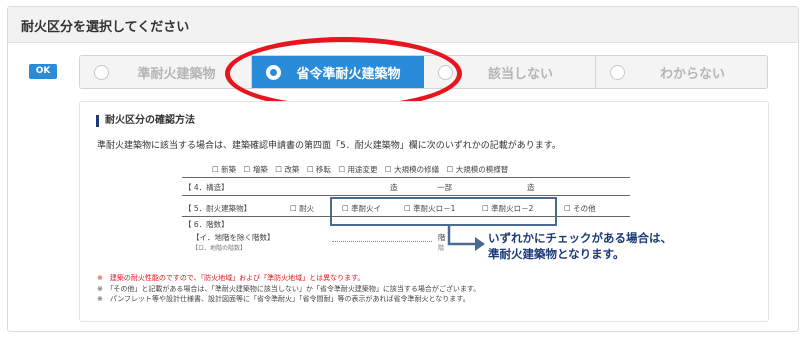 Image resolution: width=806 pixels, height=341 pixels. What do you see at coordinates (510, 72) in the screenshot?
I see `option-not-applicable: 該当しない` at bounding box center [510, 72].